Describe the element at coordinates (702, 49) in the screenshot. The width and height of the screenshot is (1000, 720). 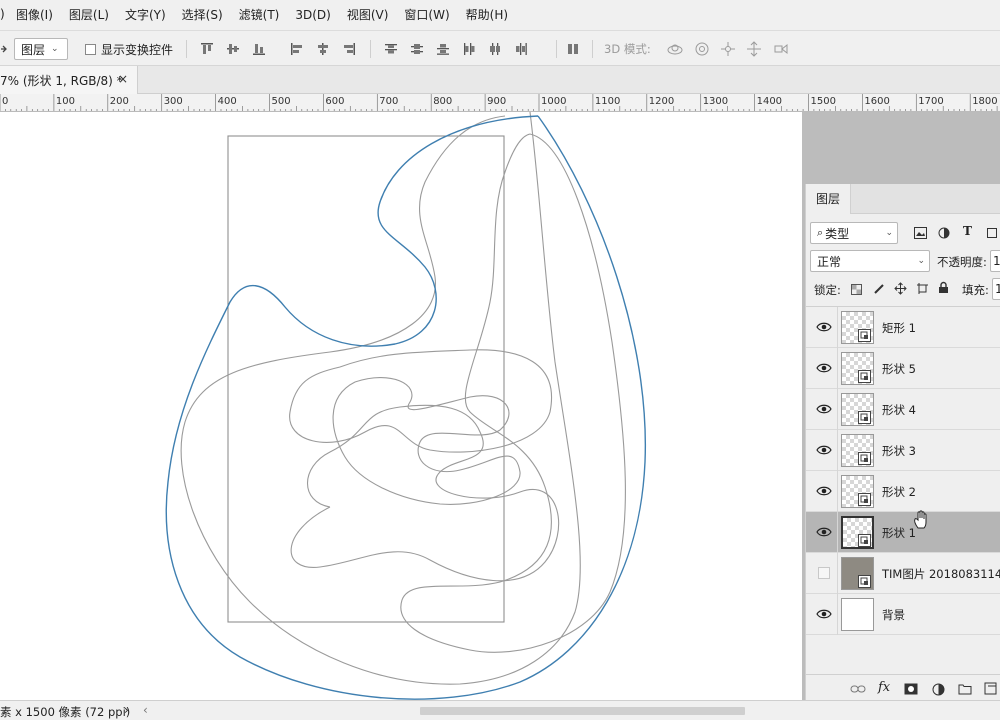
I see `roll-3d-icon` at that location.